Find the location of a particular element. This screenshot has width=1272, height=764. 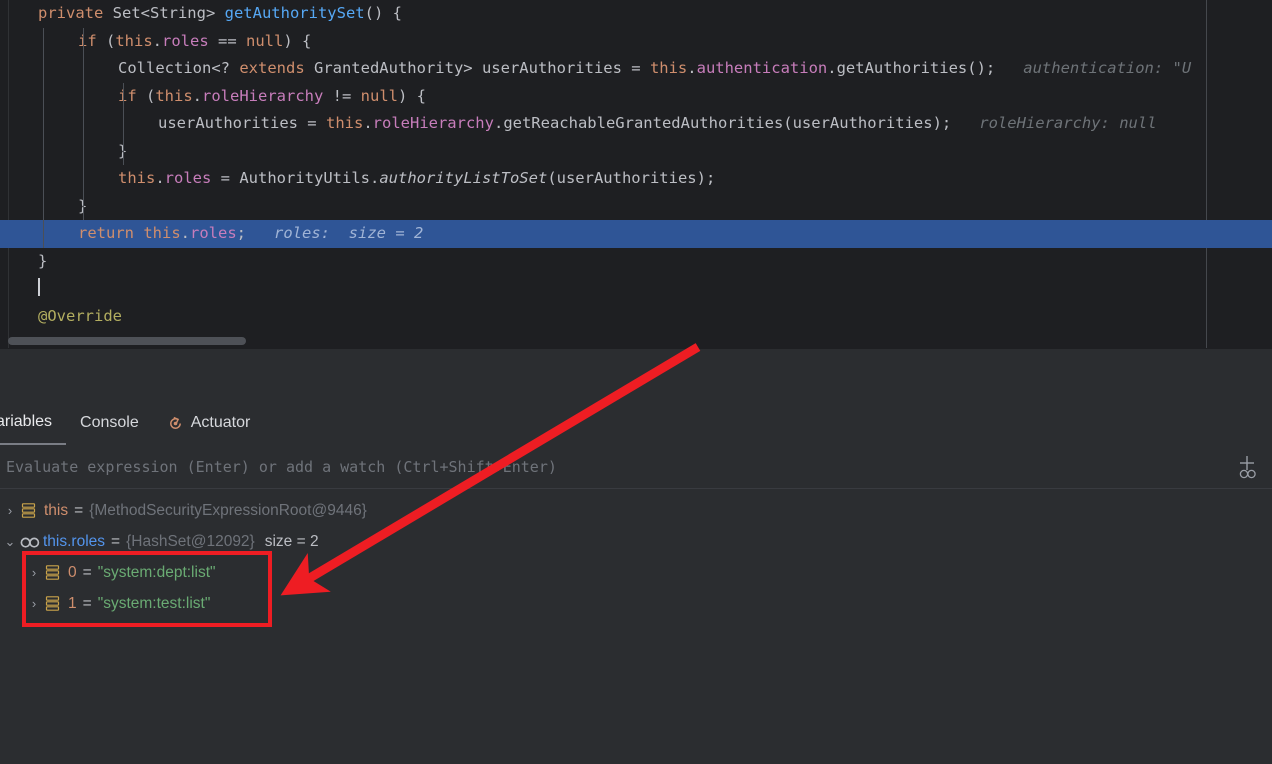

code-token: authentication: "U is located at coordinates (1093, 68).